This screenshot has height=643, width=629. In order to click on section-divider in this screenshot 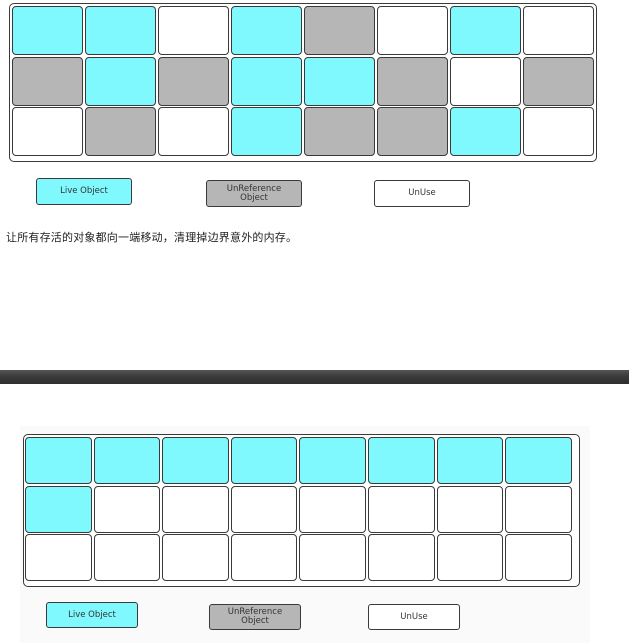, I will do `click(314, 377)`.